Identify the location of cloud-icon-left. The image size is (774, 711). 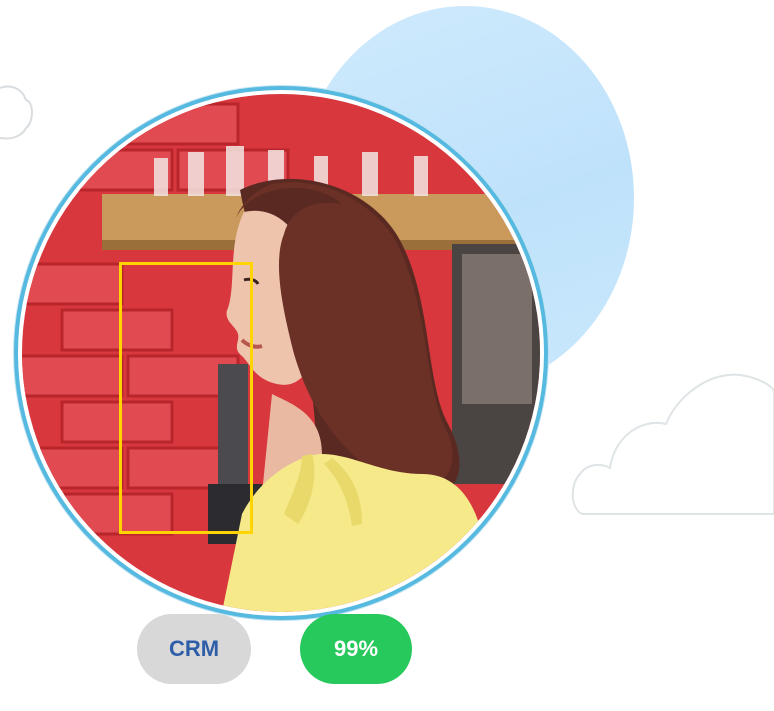
(16, 112).